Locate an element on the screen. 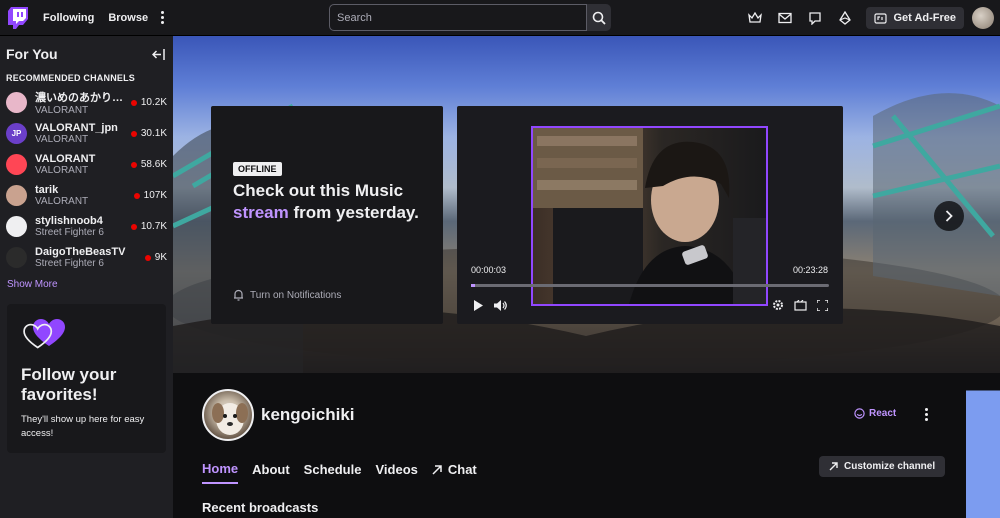  channel-name: VALORANT is located at coordinates (65, 159).